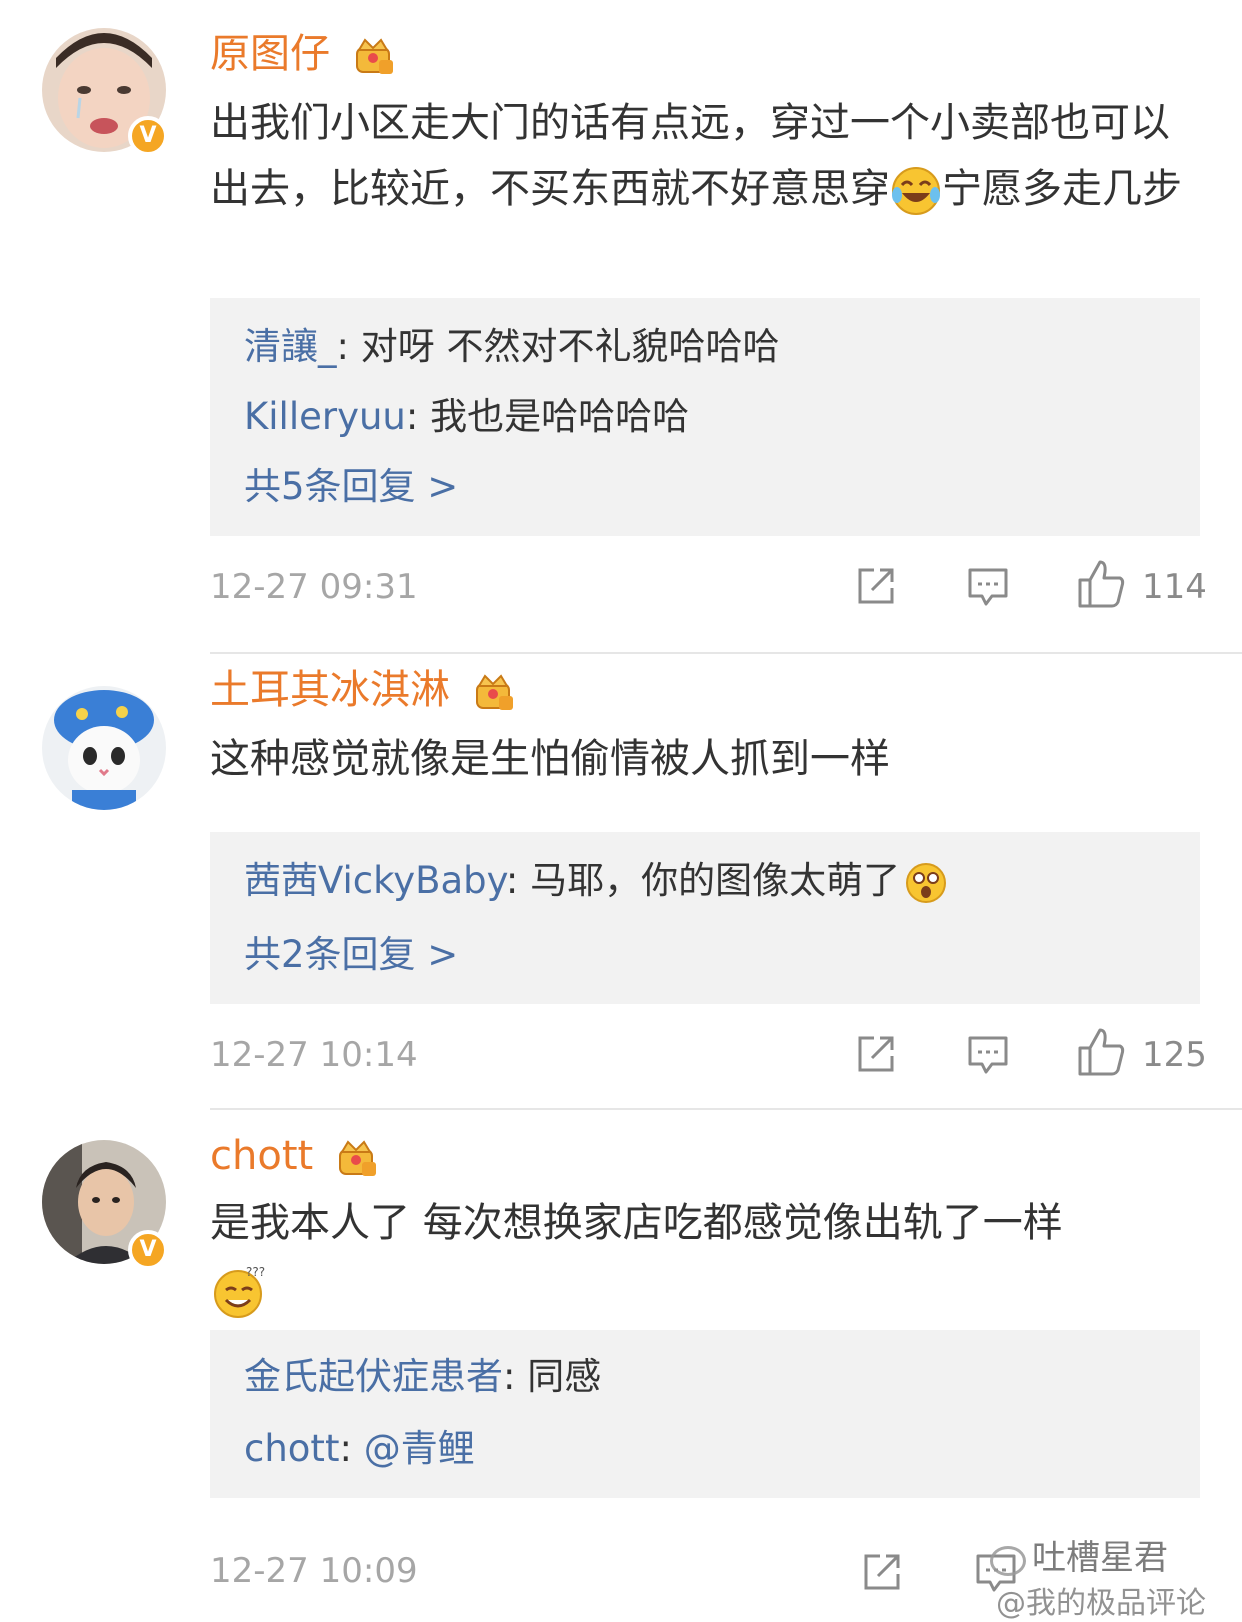 The height and width of the screenshot is (1622, 1242). What do you see at coordinates (1101, 1603) in the screenshot?
I see `watermark-line2: @我的极品评论` at bounding box center [1101, 1603].